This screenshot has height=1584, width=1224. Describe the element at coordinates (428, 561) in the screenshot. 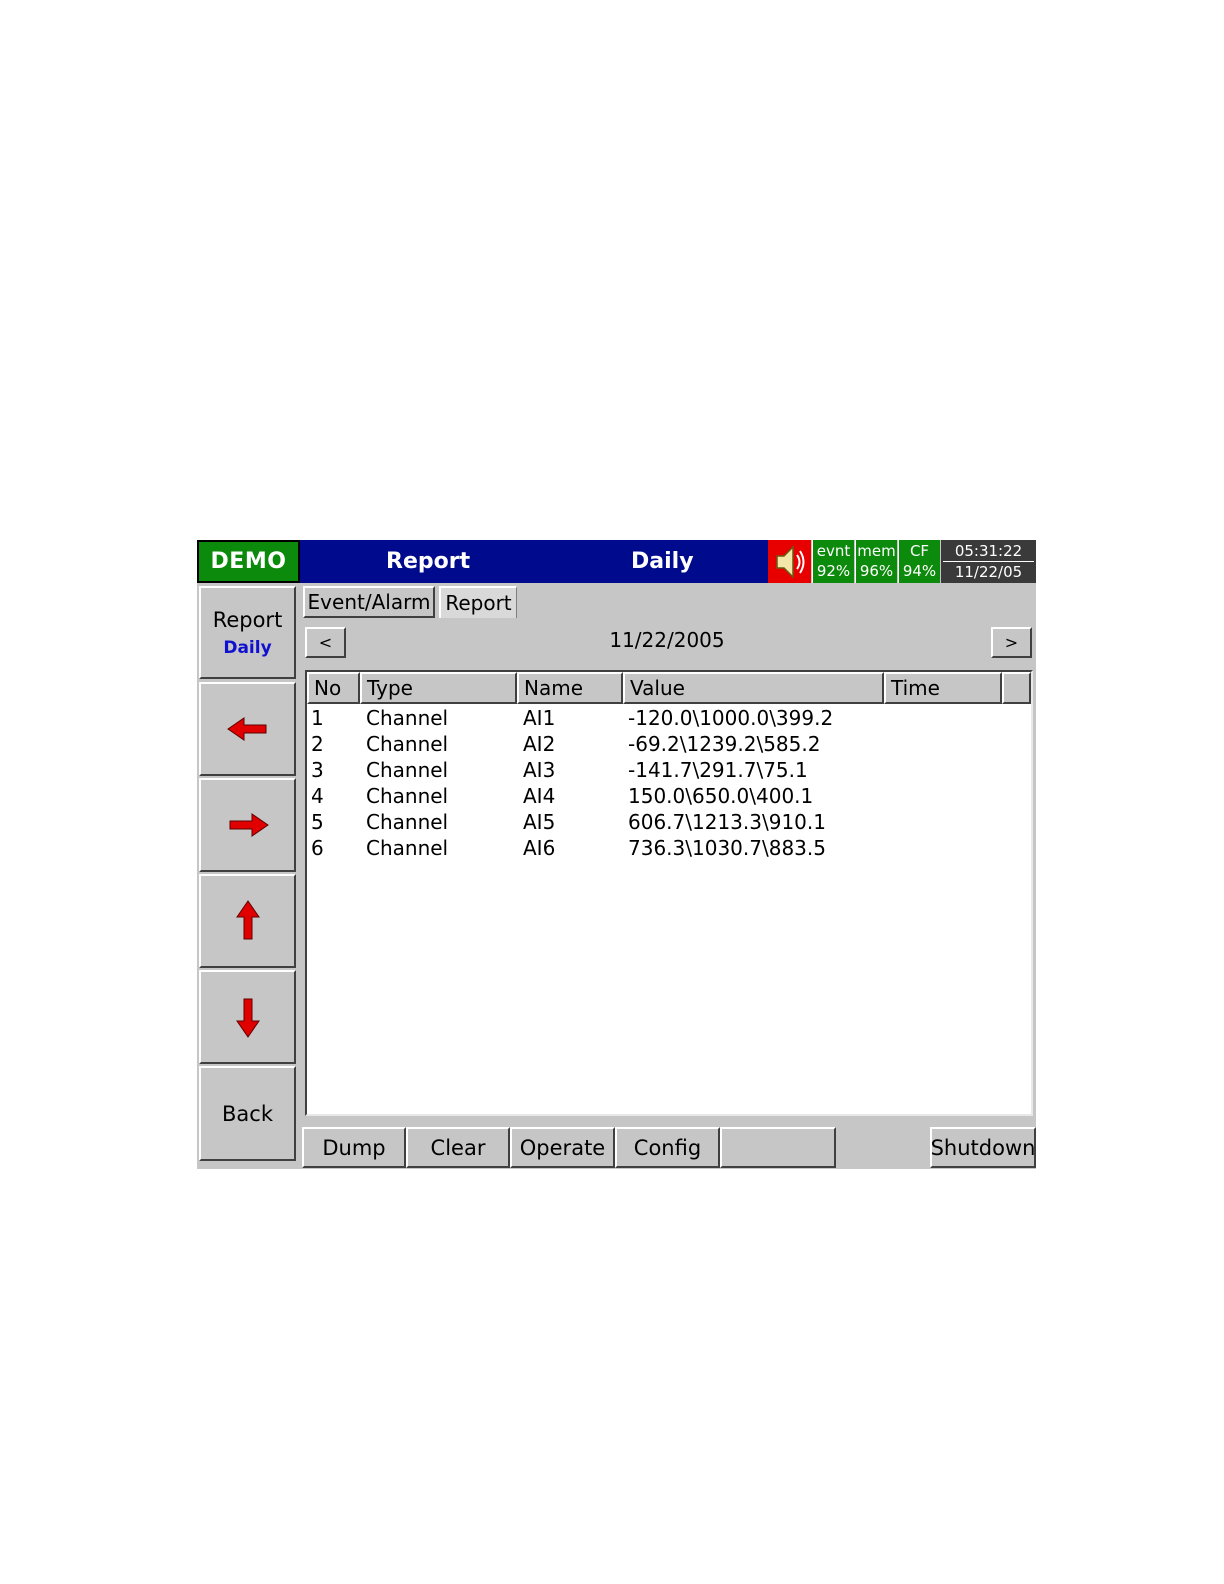

I see `page-title: Report` at that location.